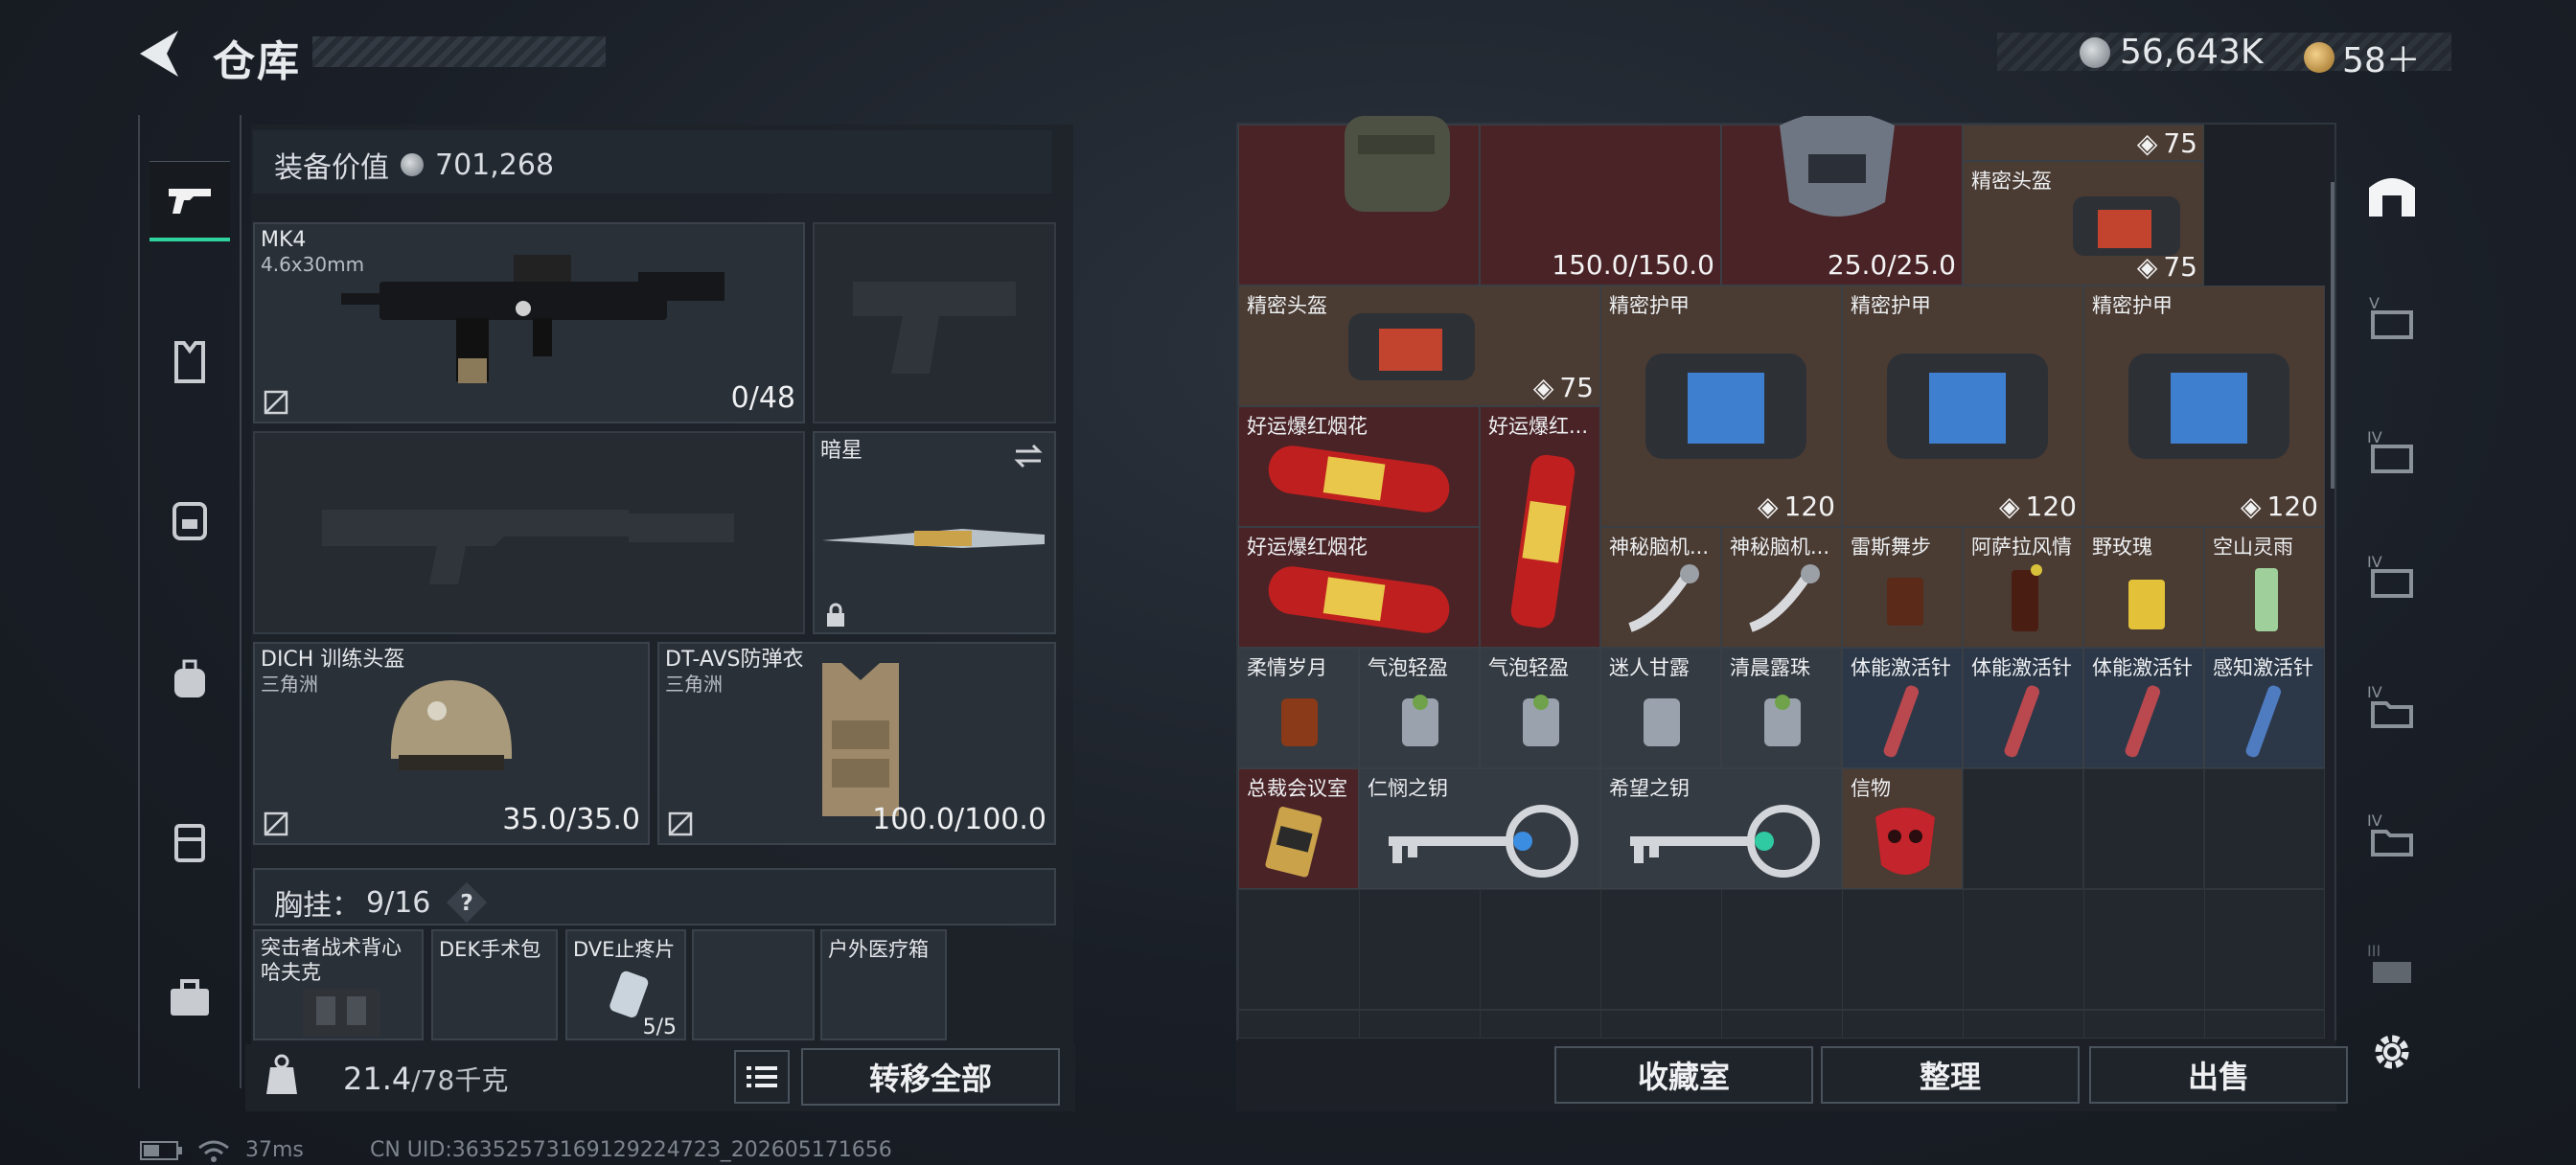 The image size is (2576, 1165). What do you see at coordinates (529, 323) in the screenshot?
I see `primary-weapon-slot: MK4 4.6x30mm 0/48` at bounding box center [529, 323].